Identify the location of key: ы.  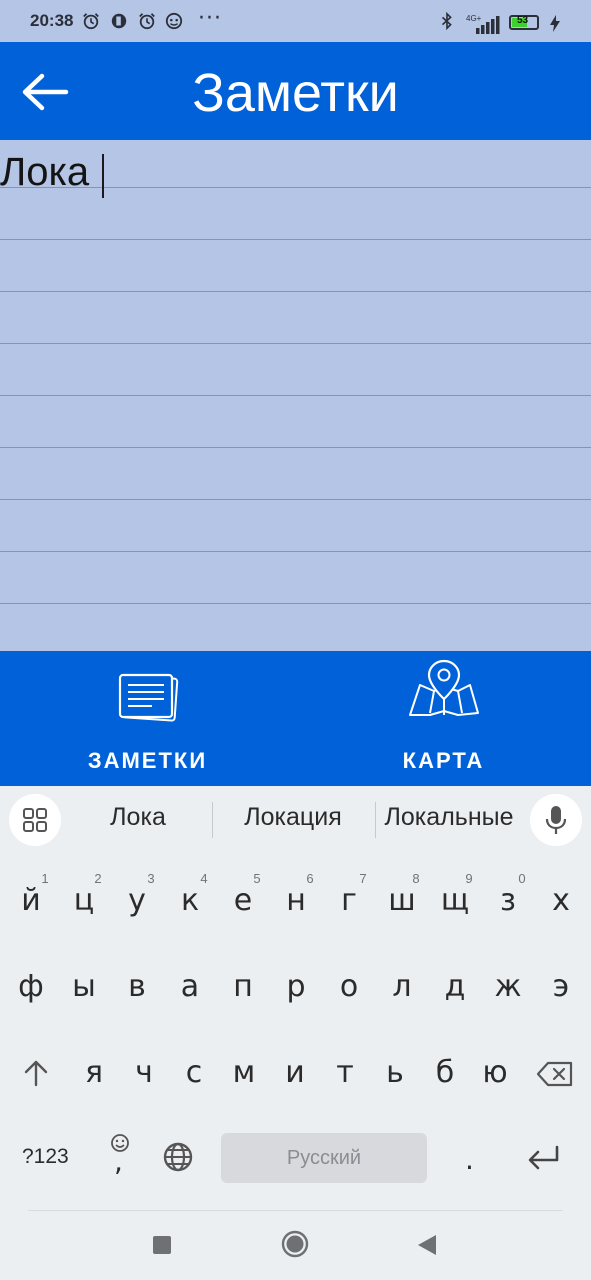
(84, 986).